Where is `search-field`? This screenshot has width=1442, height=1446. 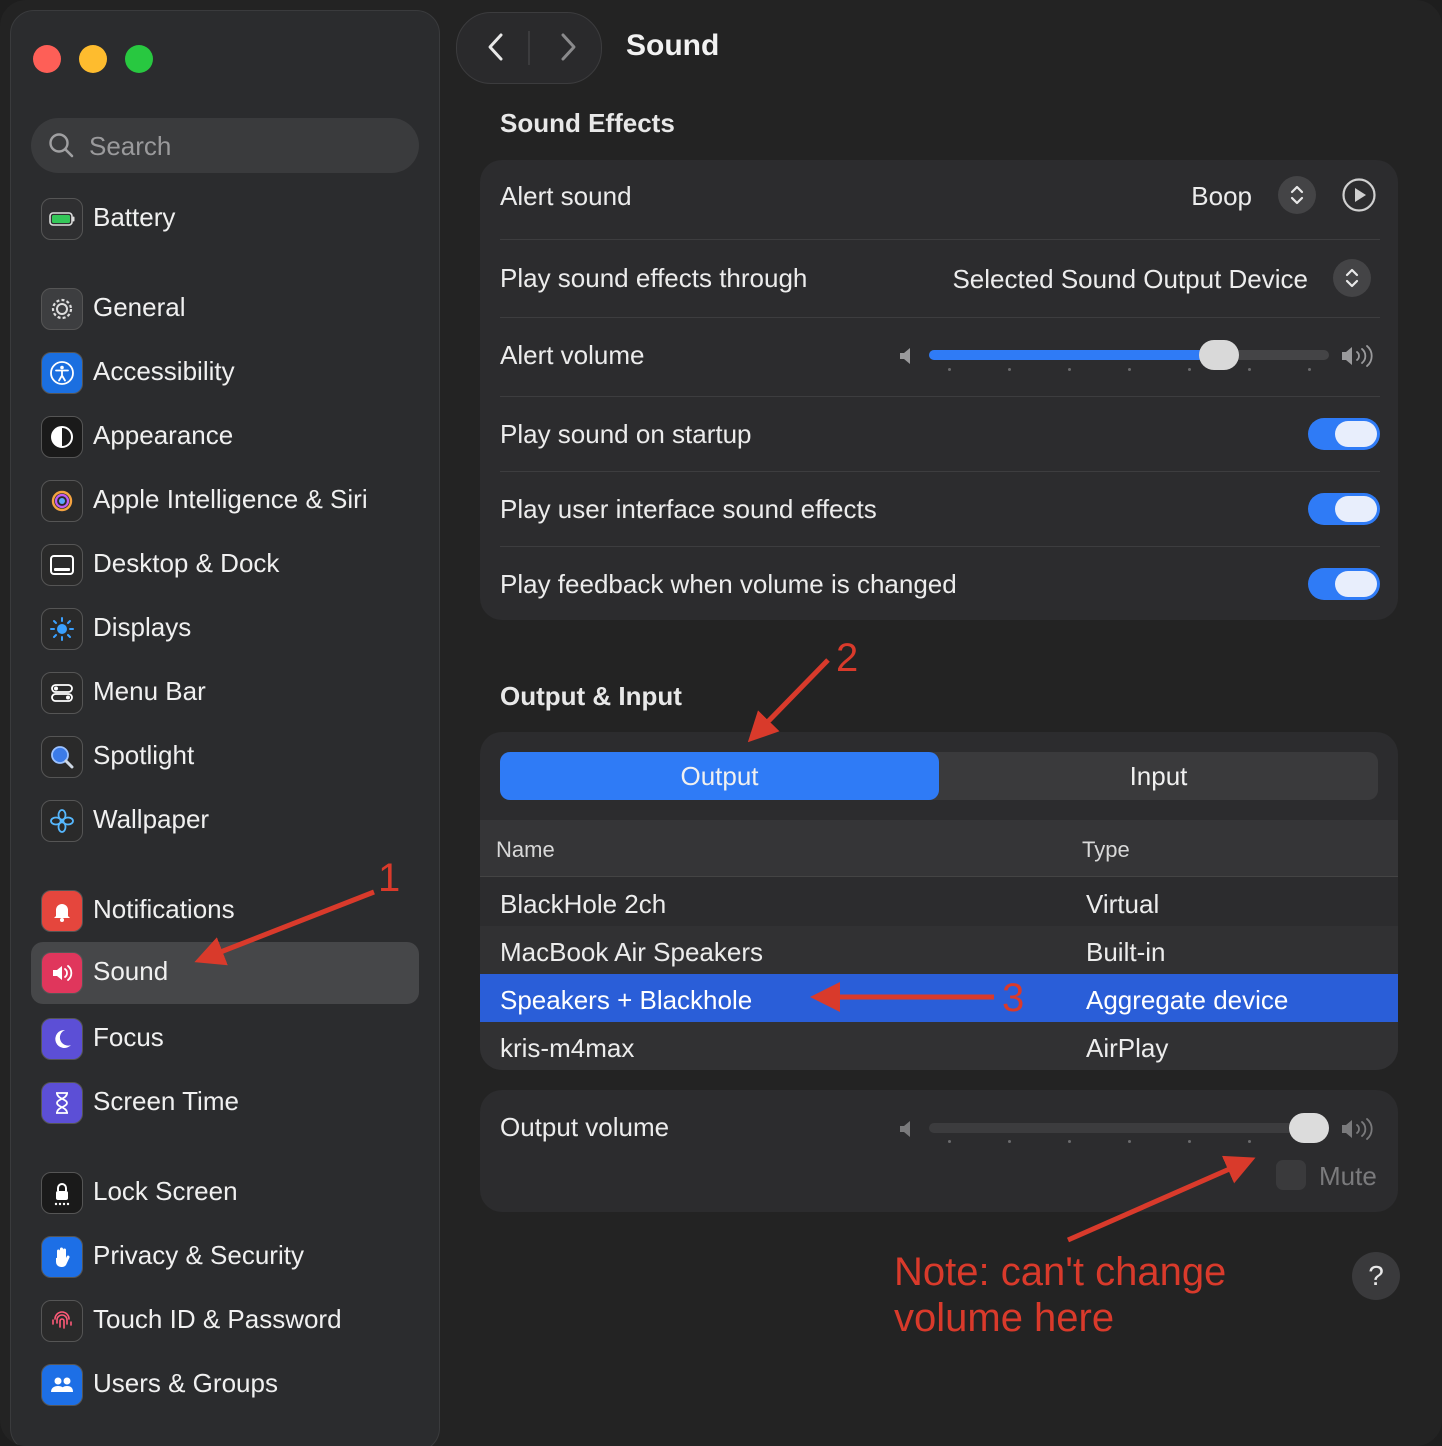
search-field is located at coordinates (225, 145).